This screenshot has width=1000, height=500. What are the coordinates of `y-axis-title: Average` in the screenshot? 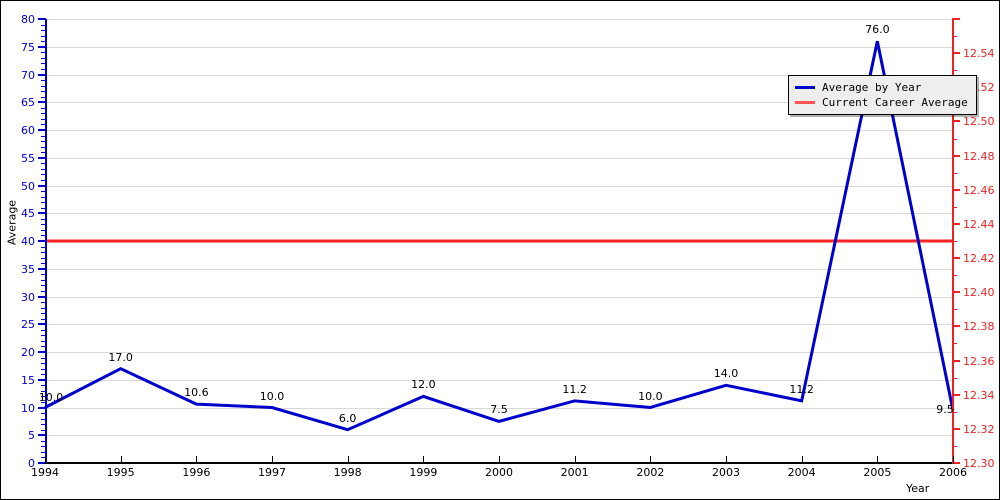 It's located at (12, 222).